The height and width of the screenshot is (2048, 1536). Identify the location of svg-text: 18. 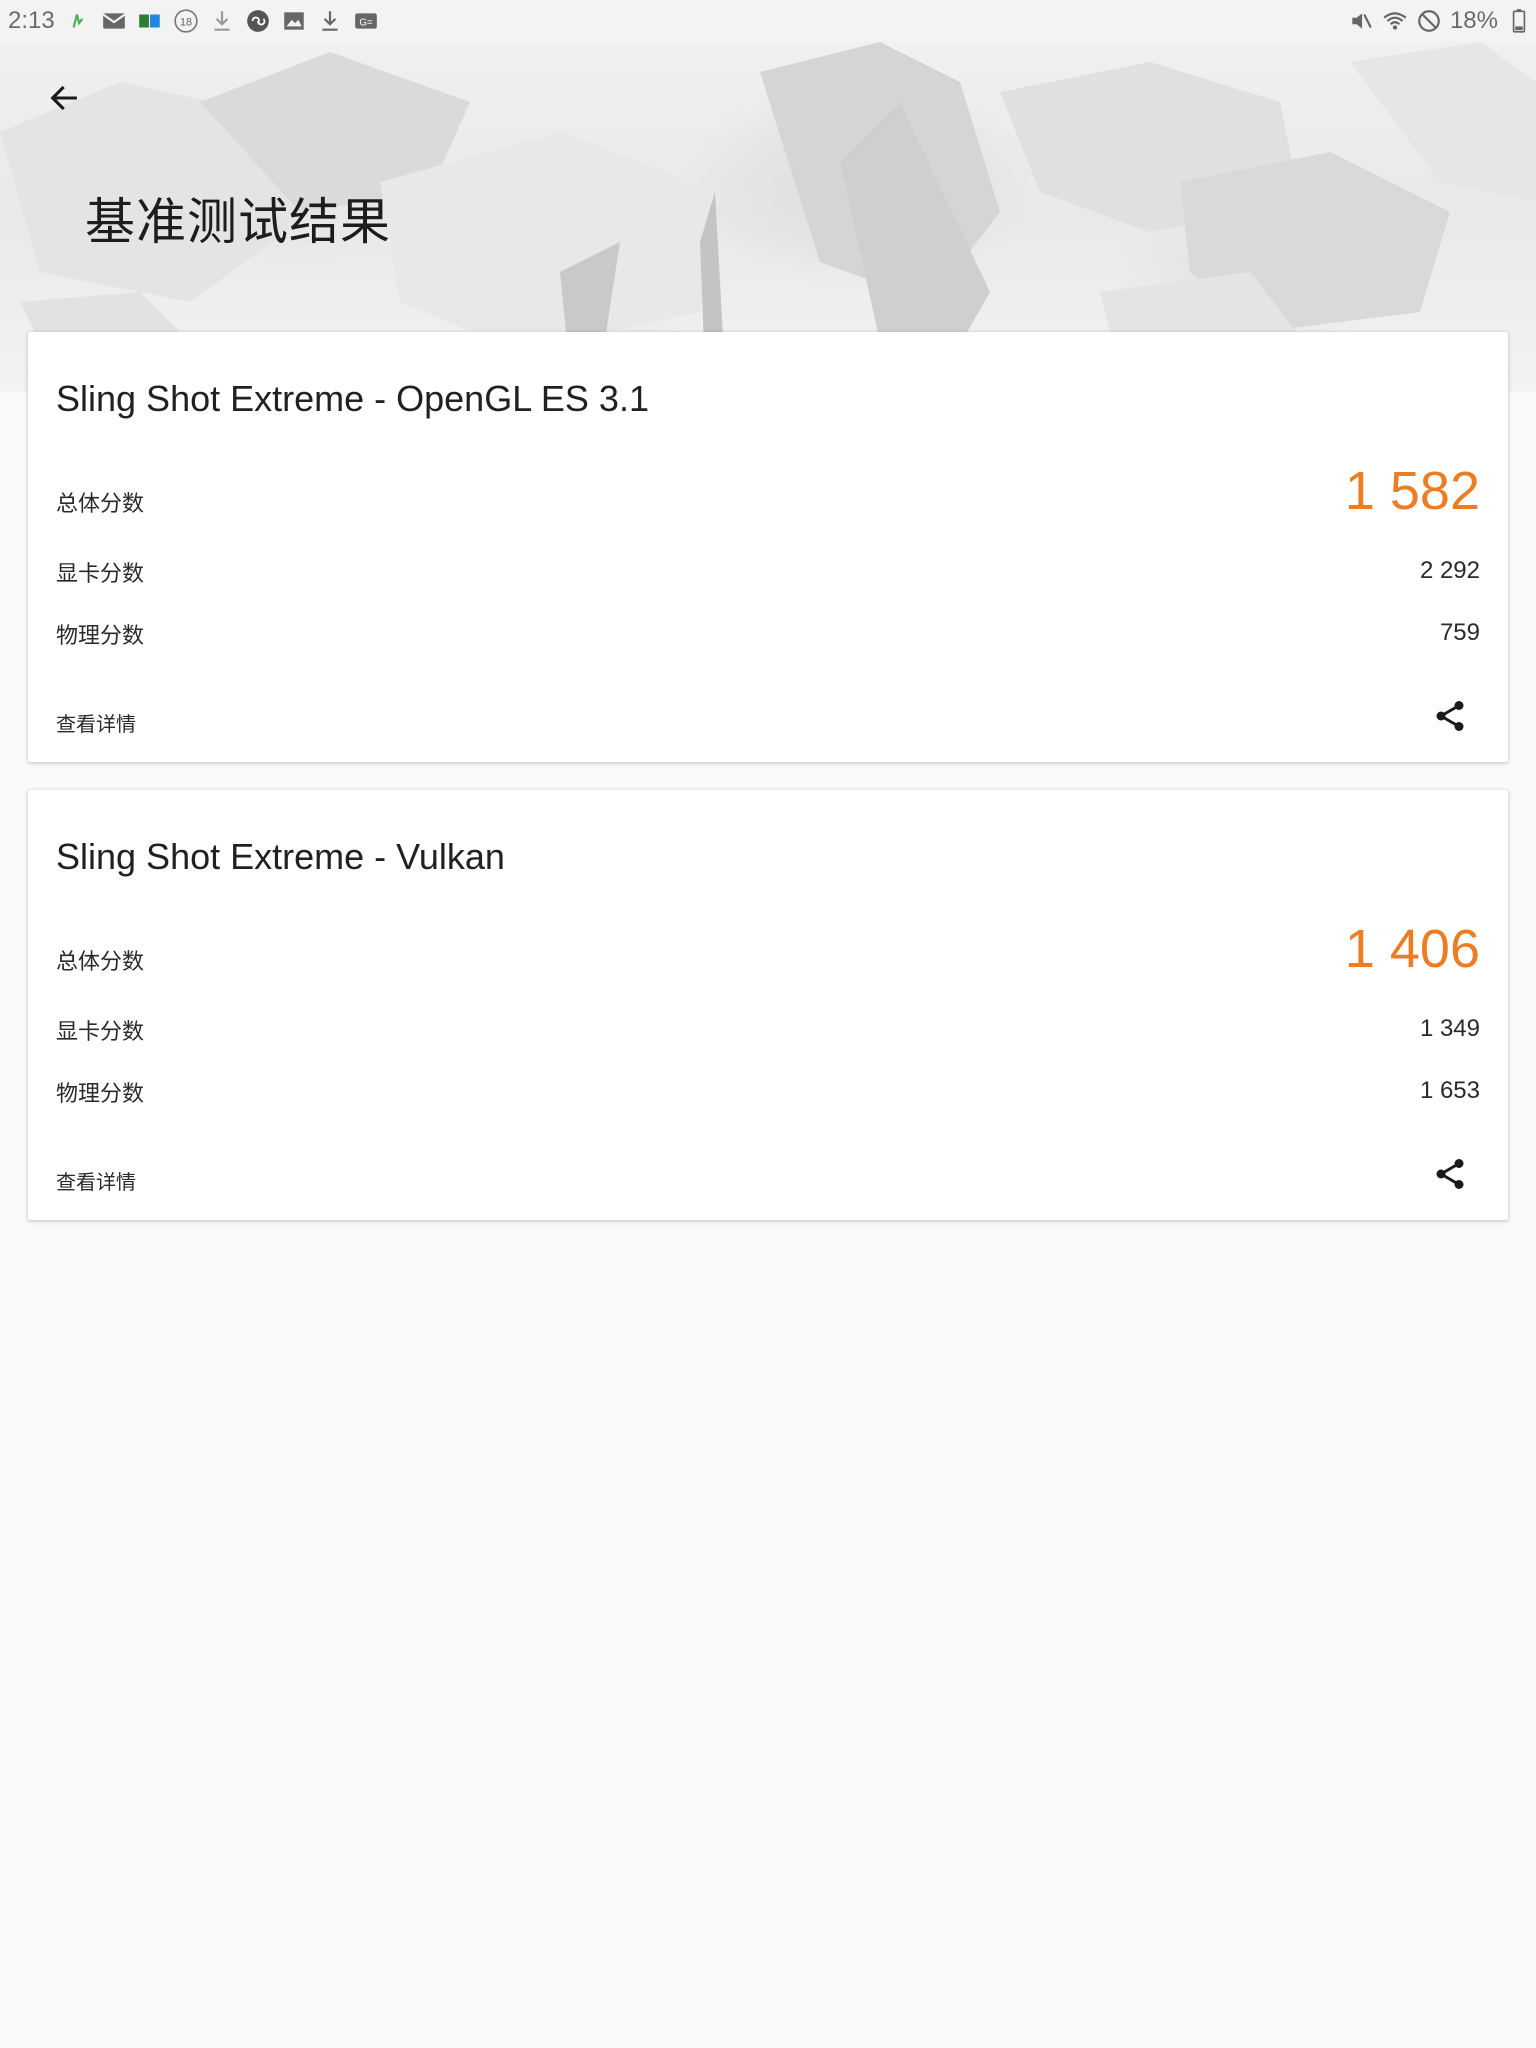
(186, 22).